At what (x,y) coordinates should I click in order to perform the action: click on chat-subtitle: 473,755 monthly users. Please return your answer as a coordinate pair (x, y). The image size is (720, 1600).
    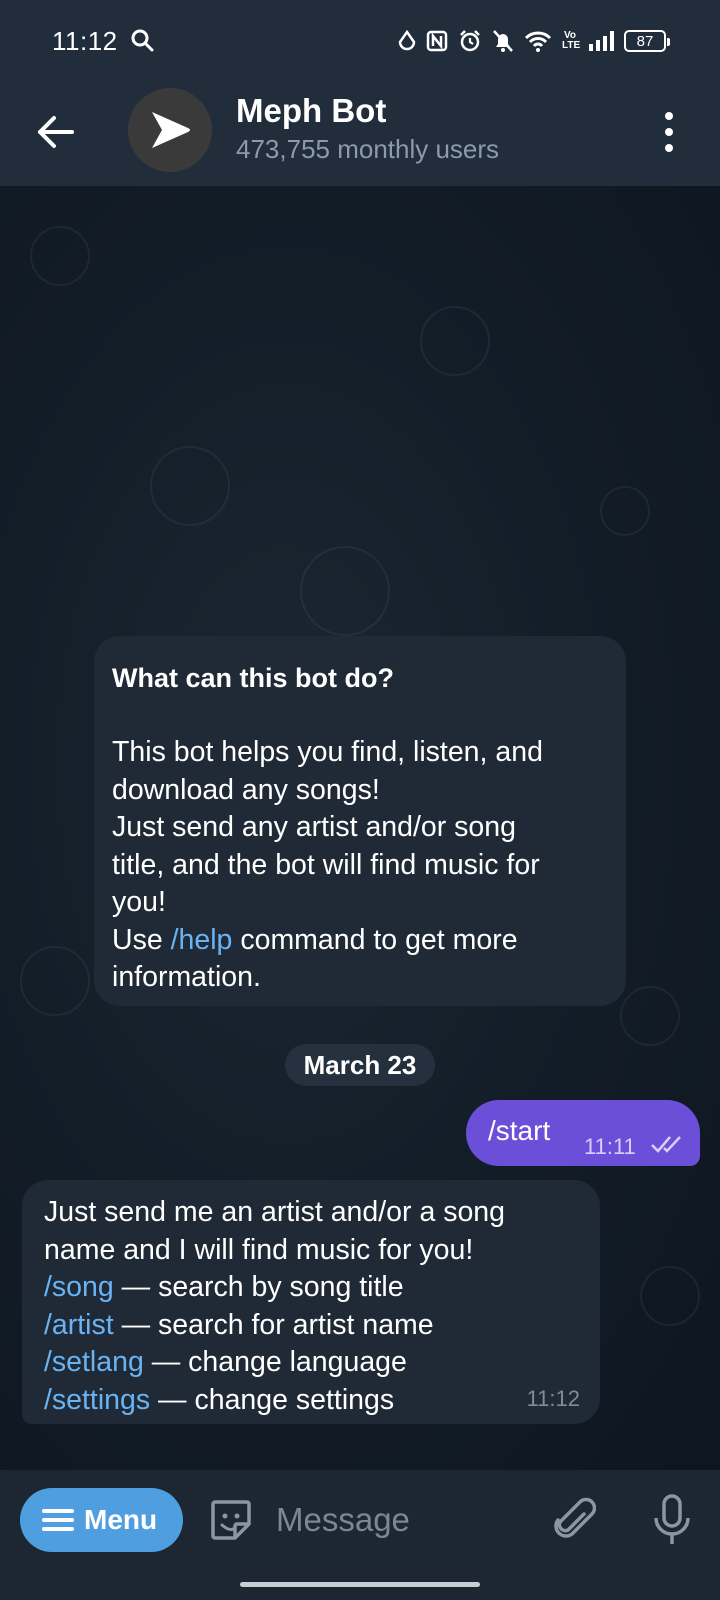
    Looking at the image, I should click on (368, 149).